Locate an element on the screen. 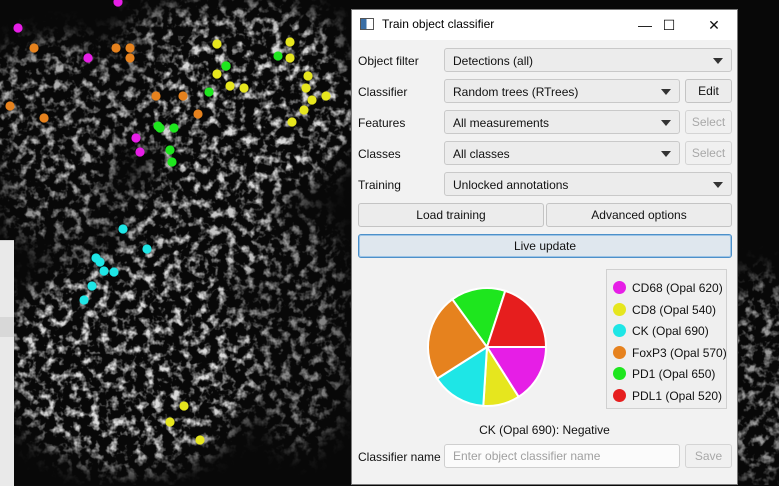 This screenshot has height=486, width=779. title-bar: Train object classifier — ☐ ✕ is located at coordinates (544, 25).